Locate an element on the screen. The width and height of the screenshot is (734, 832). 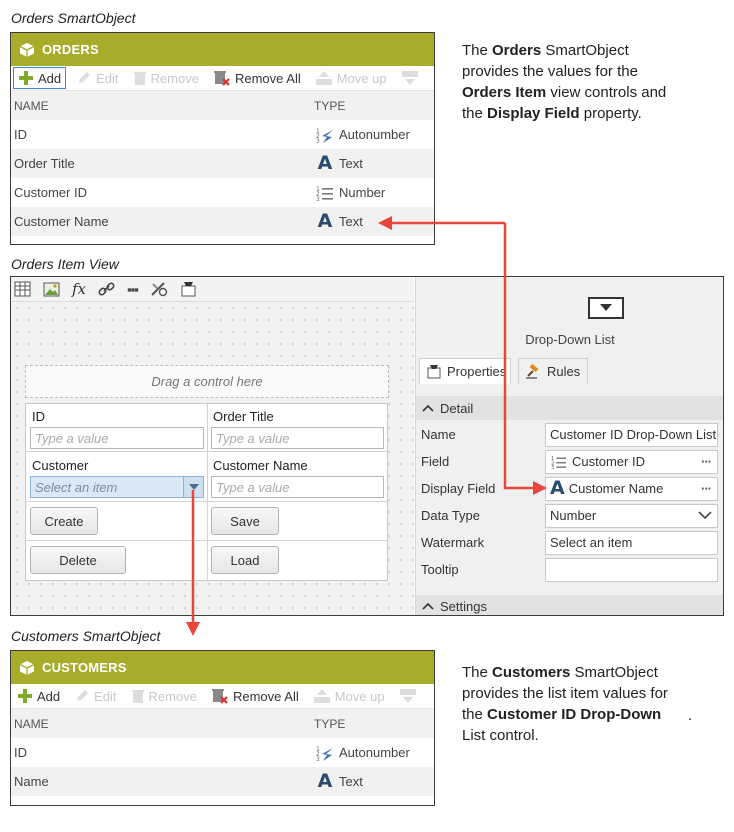
detail-section-label: Detail is located at coordinates (457, 408).